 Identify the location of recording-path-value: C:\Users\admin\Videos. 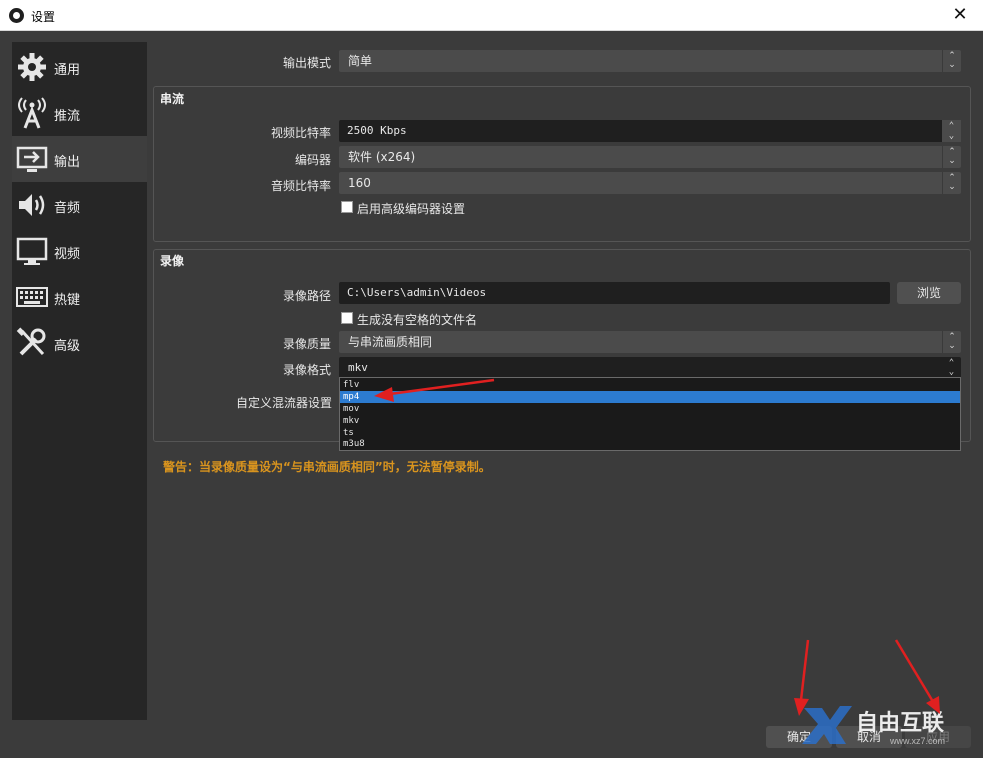
(417, 292).